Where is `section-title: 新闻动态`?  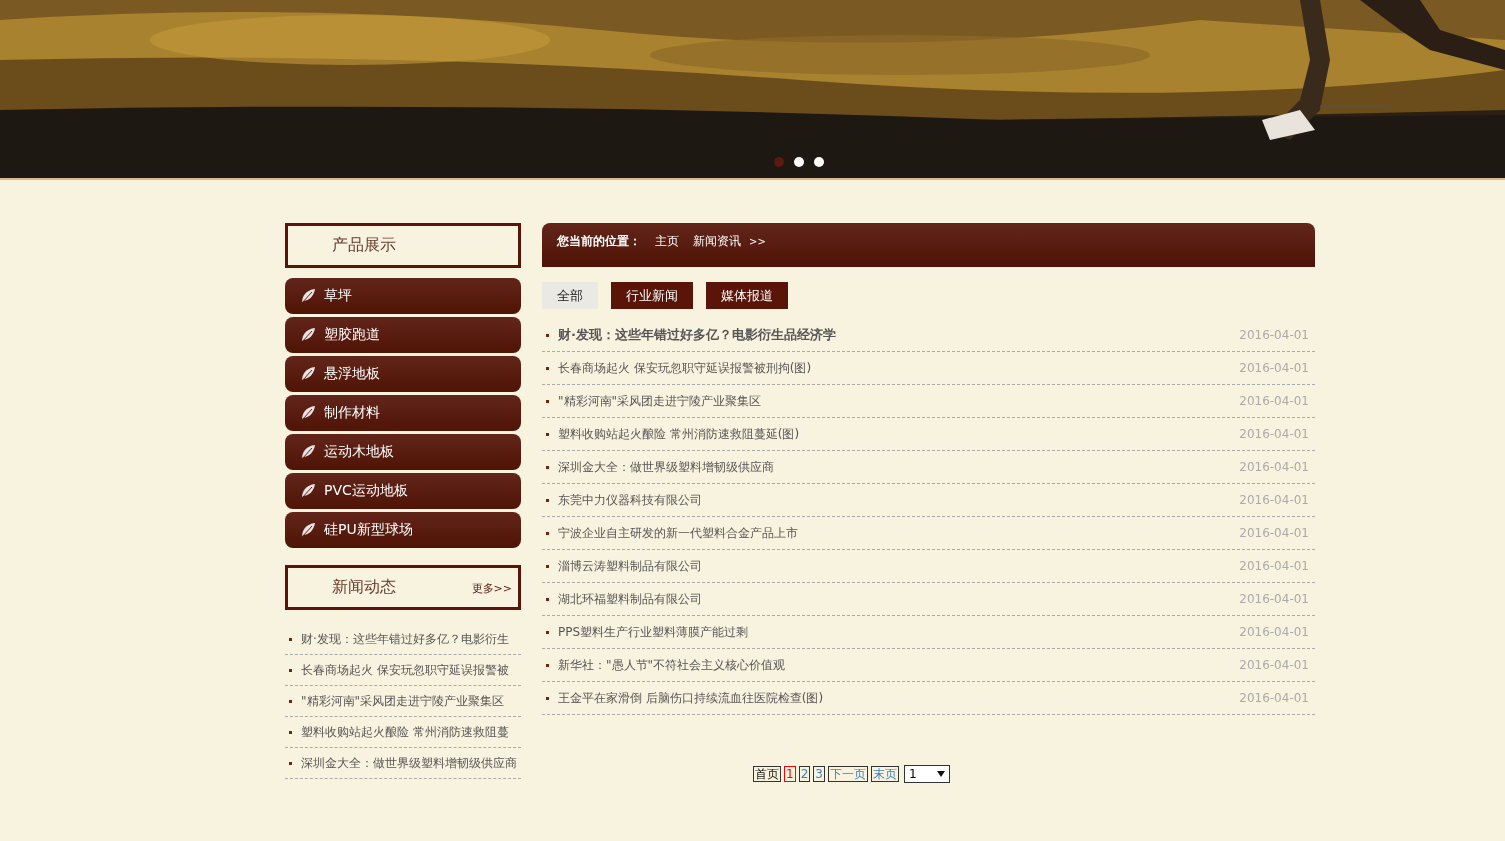 section-title: 新闻动态 is located at coordinates (364, 587).